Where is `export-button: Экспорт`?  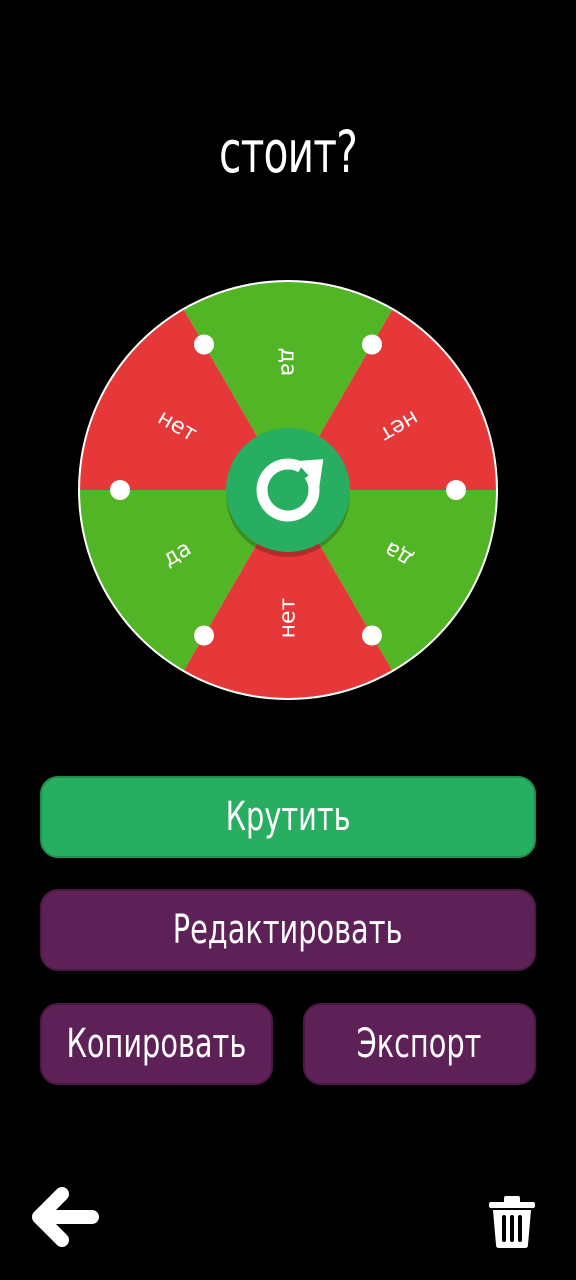 export-button: Экспорт is located at coordinates (419, 1044).